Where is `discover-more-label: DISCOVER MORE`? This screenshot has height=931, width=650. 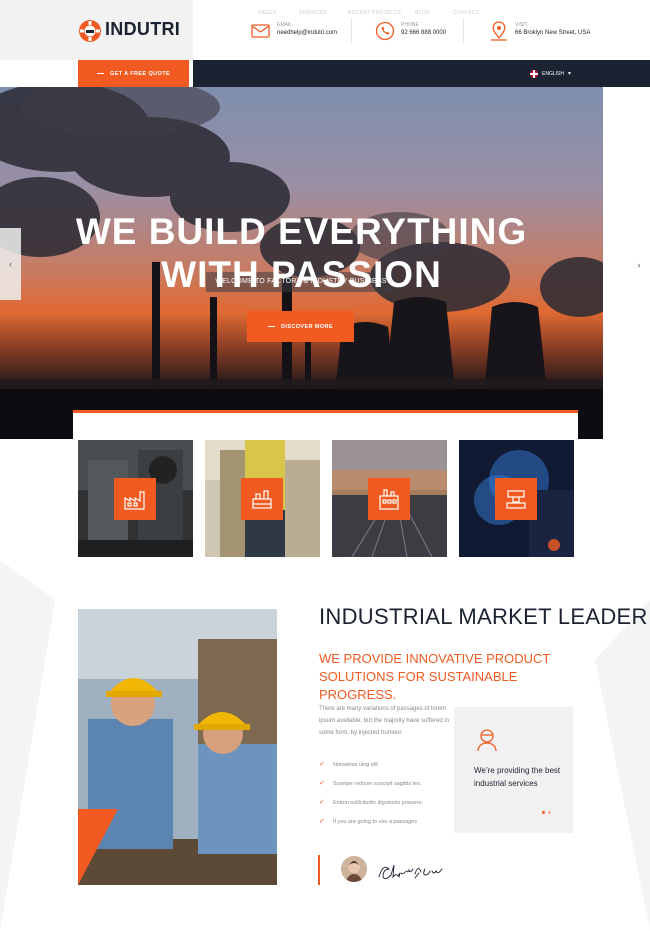
discover-more-label: DISCOVER MORE is located at coordinates (307, 326).